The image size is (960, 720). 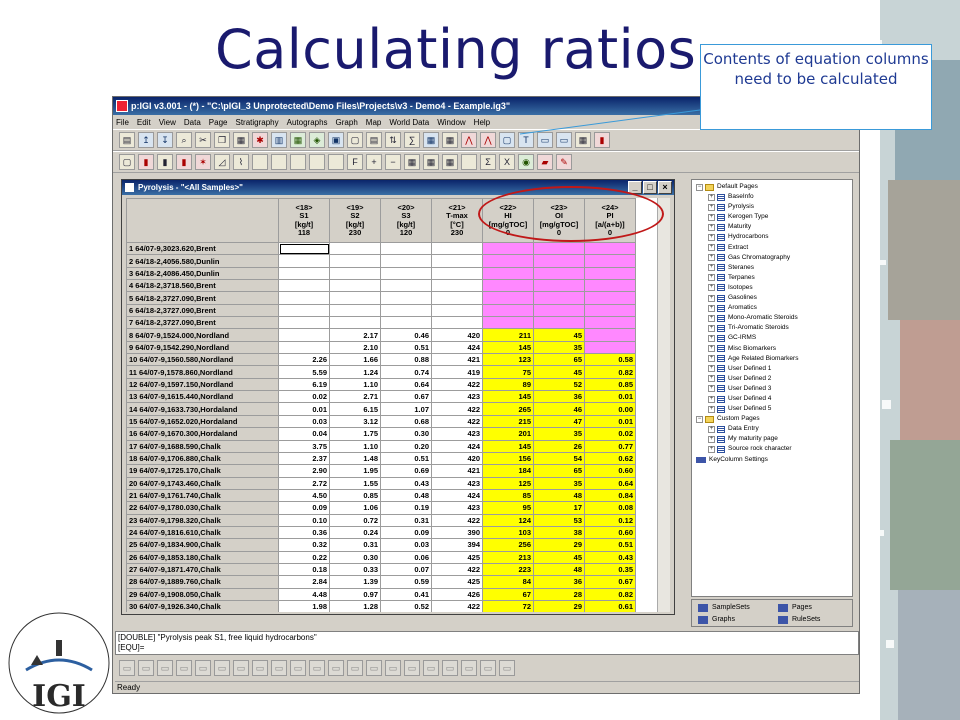 What do you see at coordinates (406, 594) in the screenshot?
I see `table-cell: 0.41` at bounding box center [406, 594].